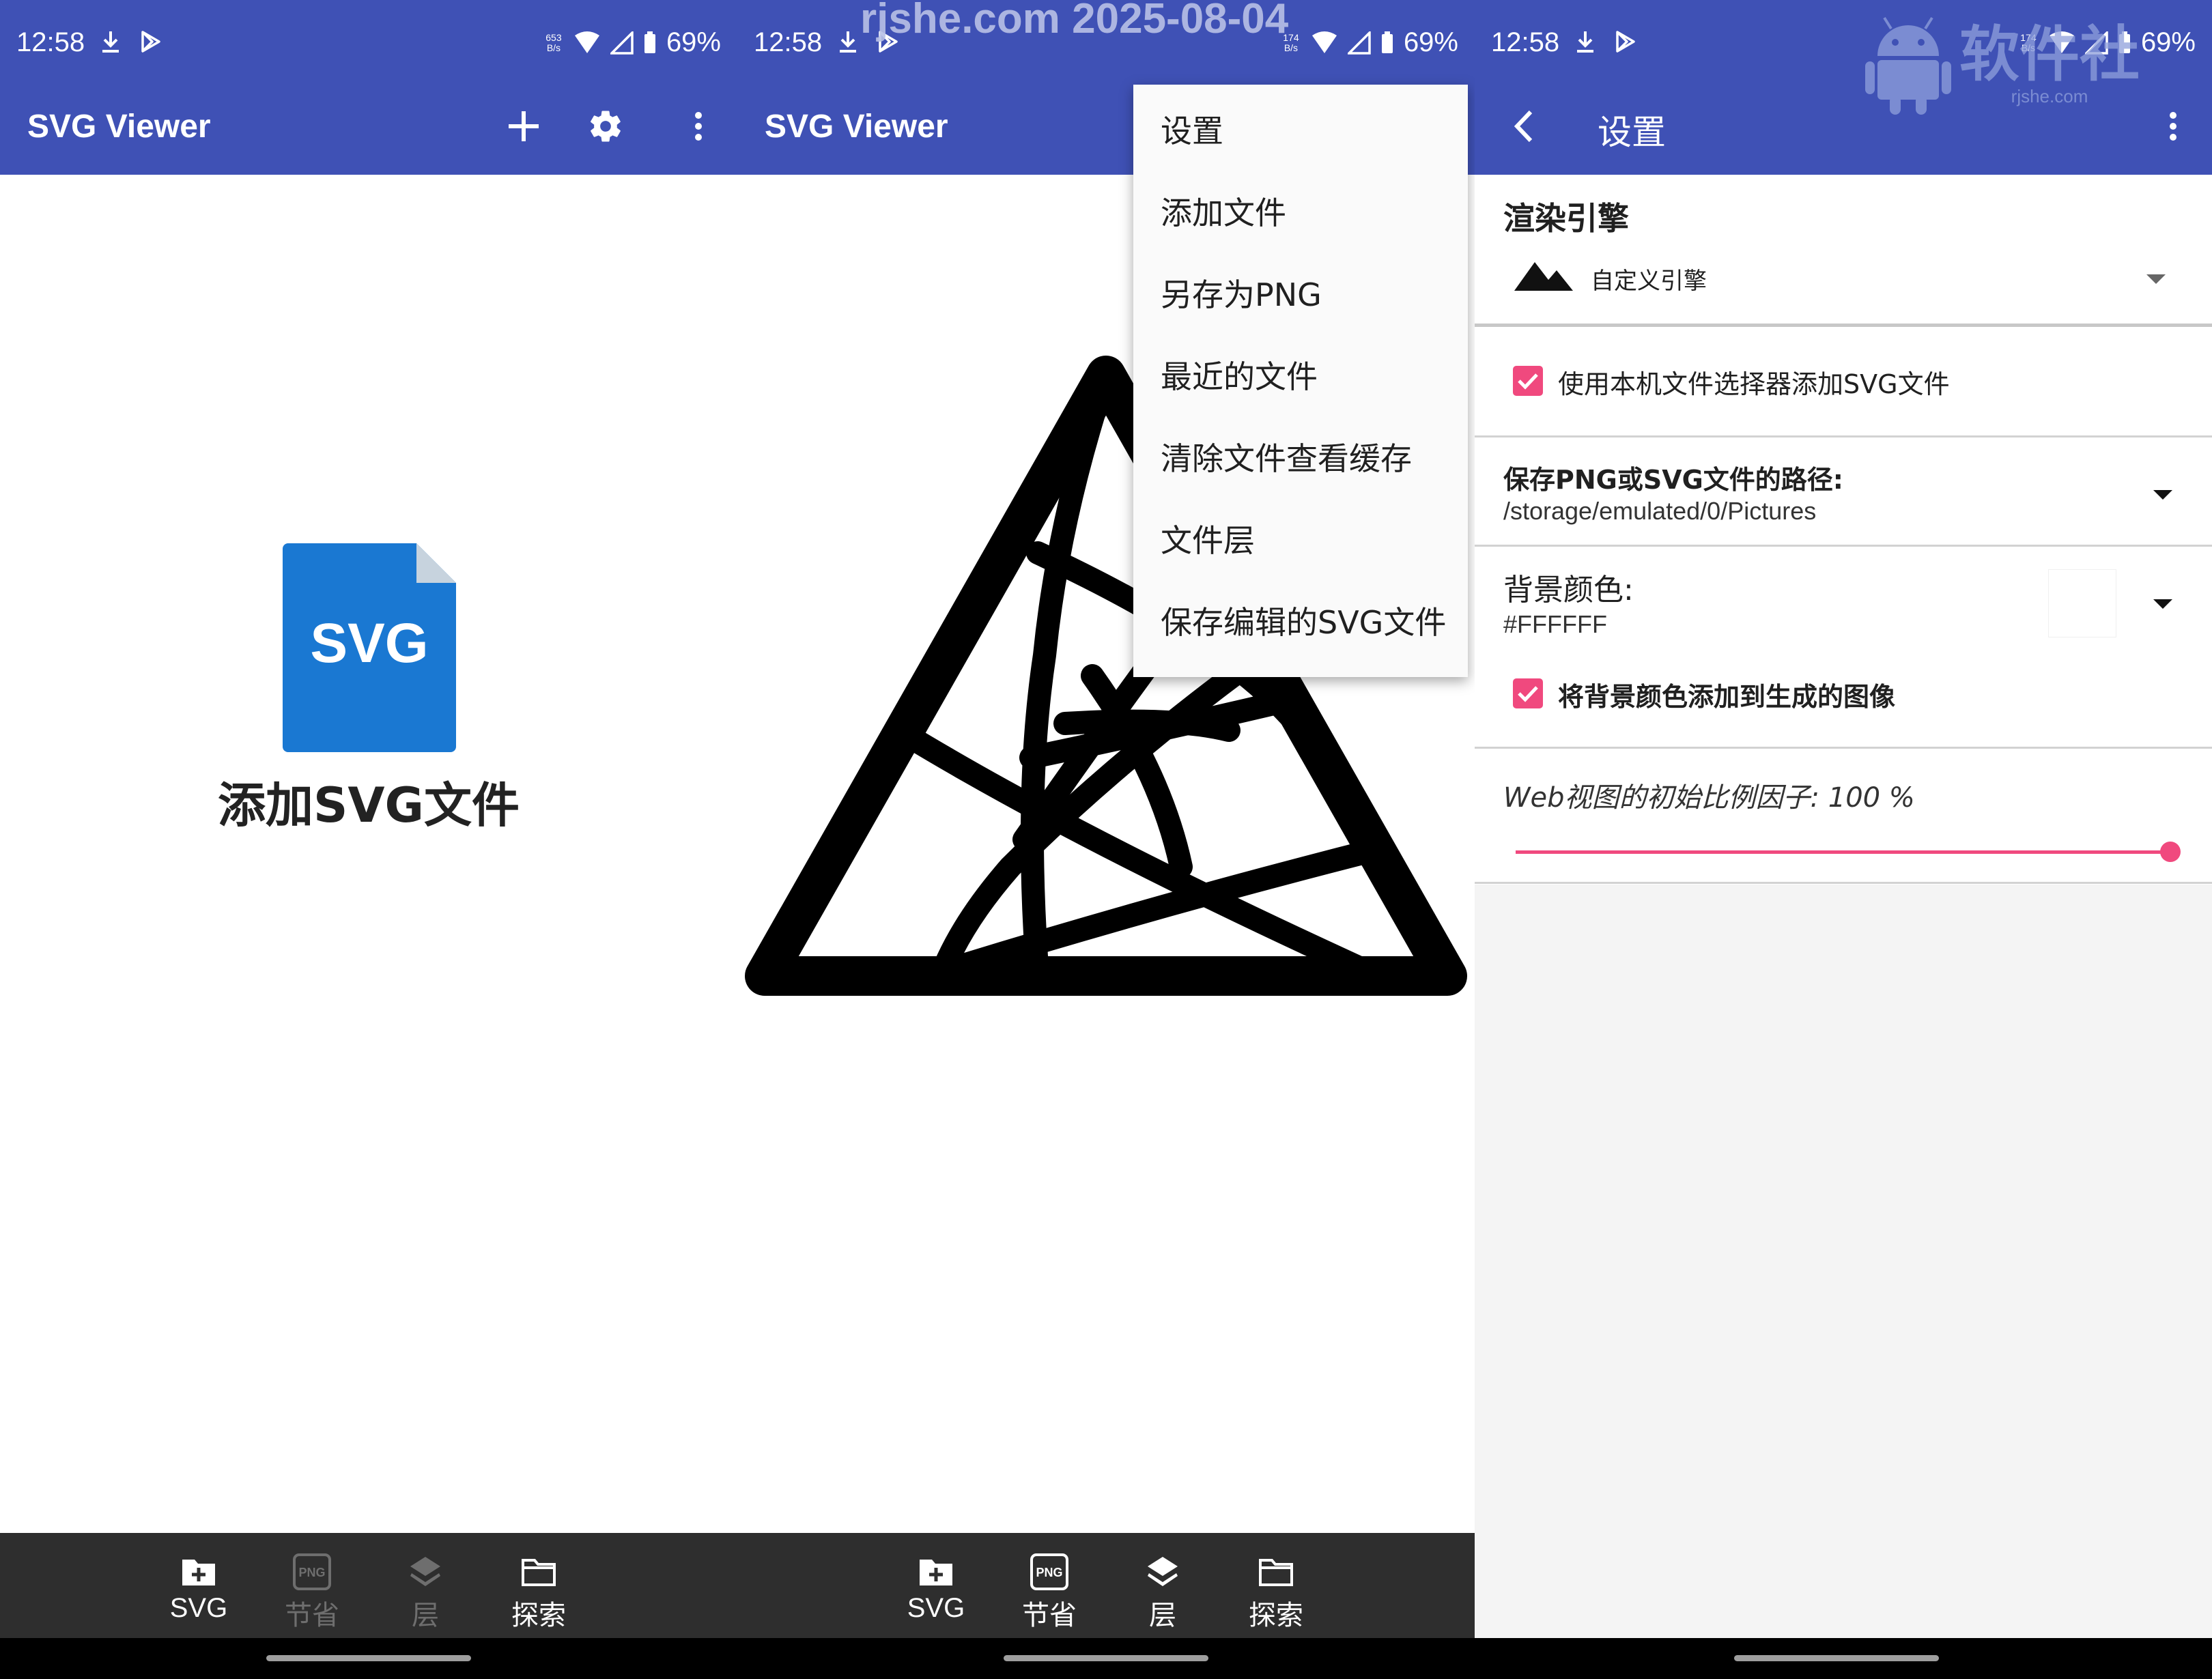  I want to click on watermark-text: rjshe.com 2025-08-04, so click(1074, 21).